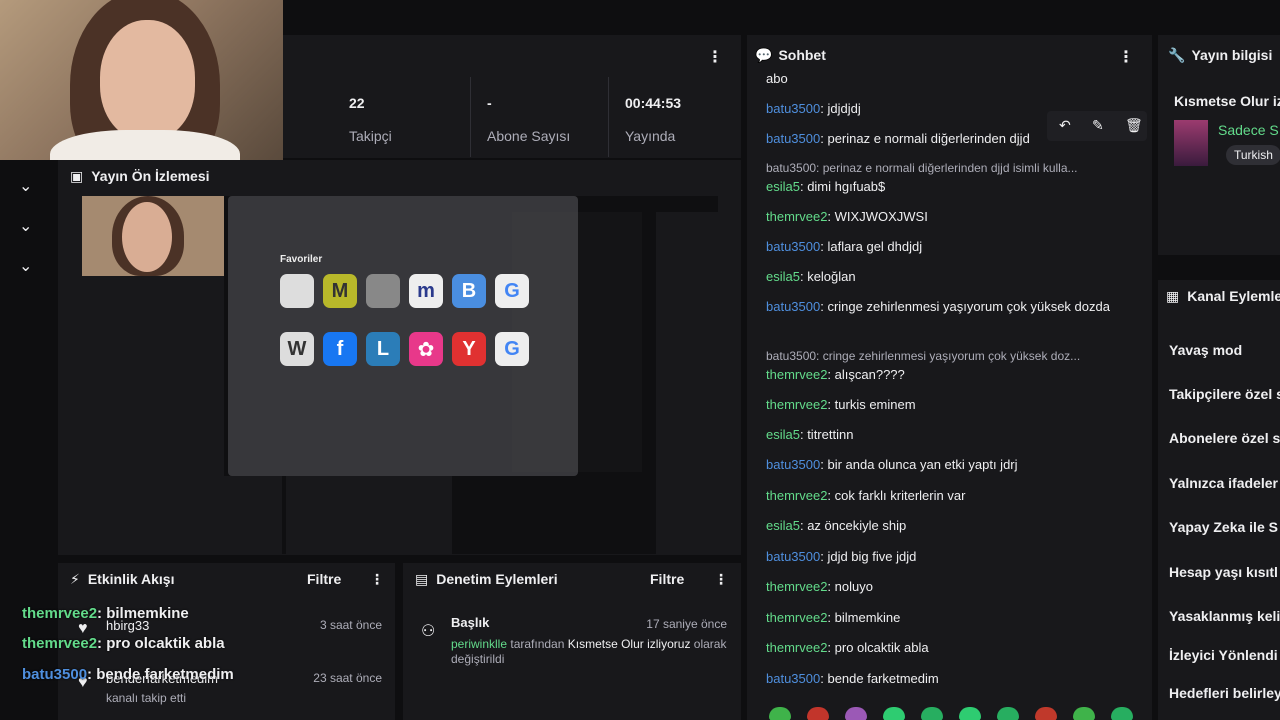 Image resolution: width=1280 pixels, height=720 pixels. I want to click on channel-action-item: Yasaklanmış keli, so click(1224, 616).